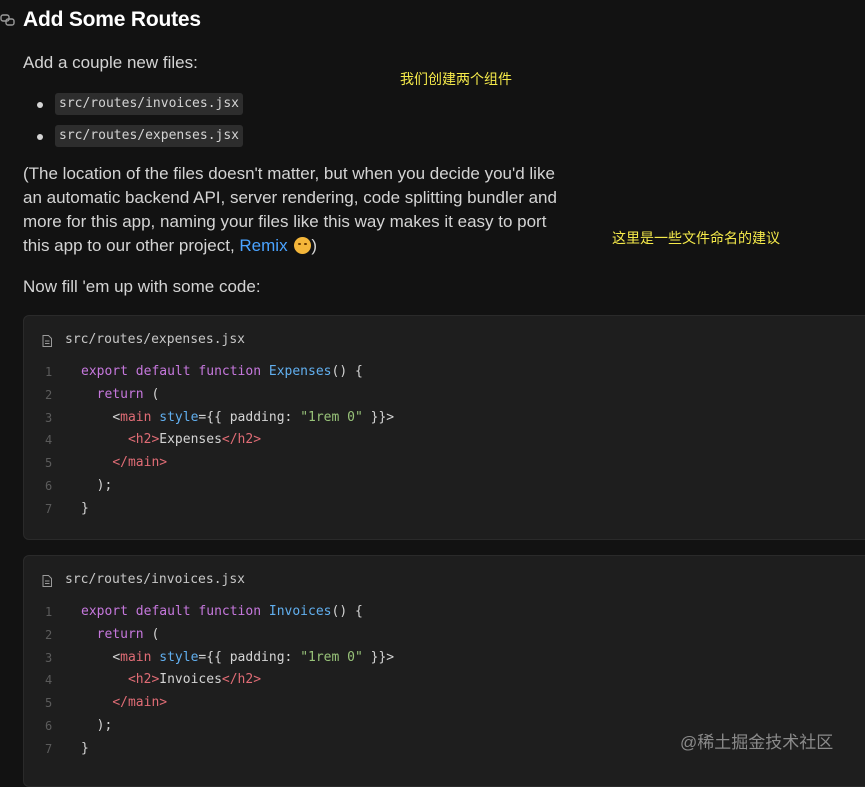 The width and height of the screenshot is (865, 787). Describe the element at coordinates (444, 486) in the screenshot. I see `code-line: 6 );` at that location.